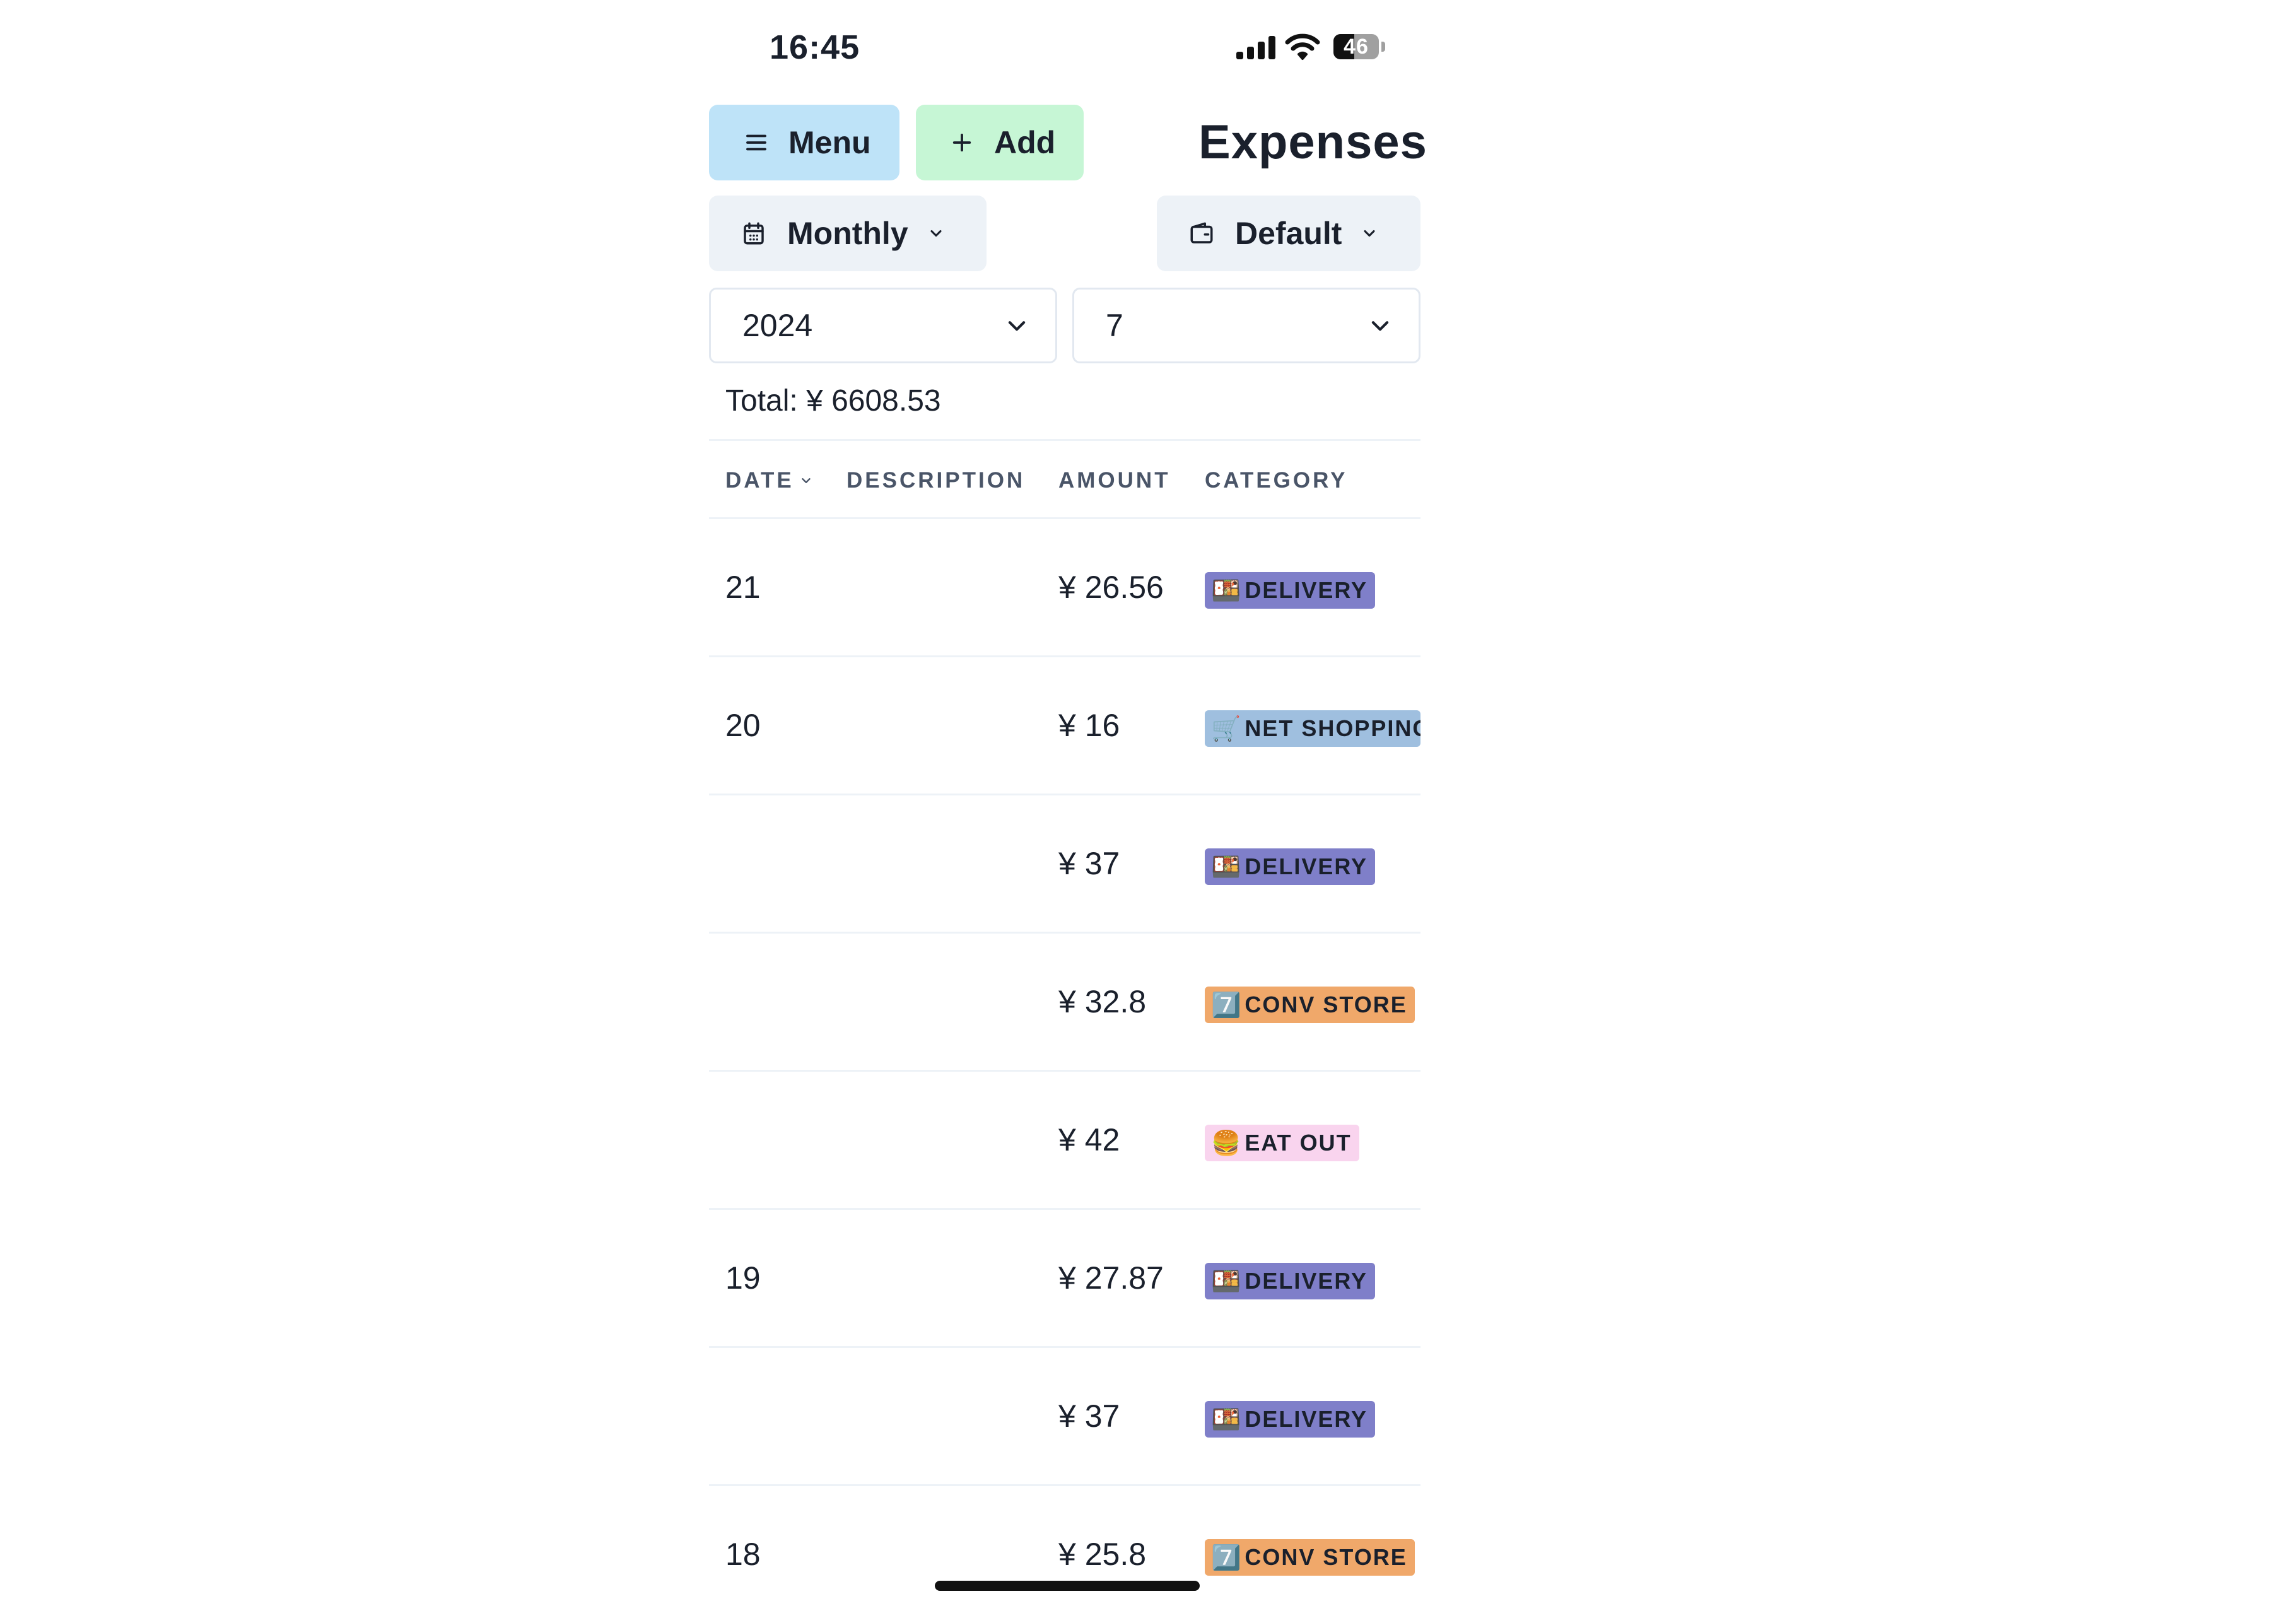  What do you see at coordinates (760, 480) in the screenshot?
I see `column-header-date-label: DATE` at bounding box center [760, 480].